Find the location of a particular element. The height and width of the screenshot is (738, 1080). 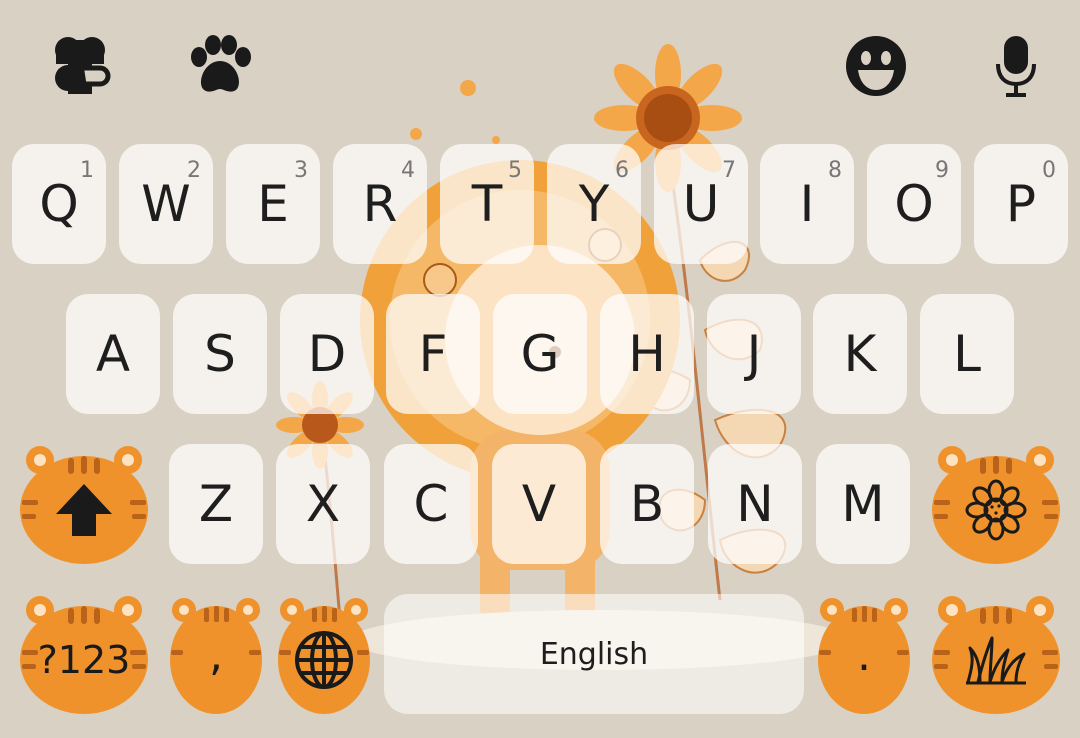

space-label: English is located at coordinates (594, 654).